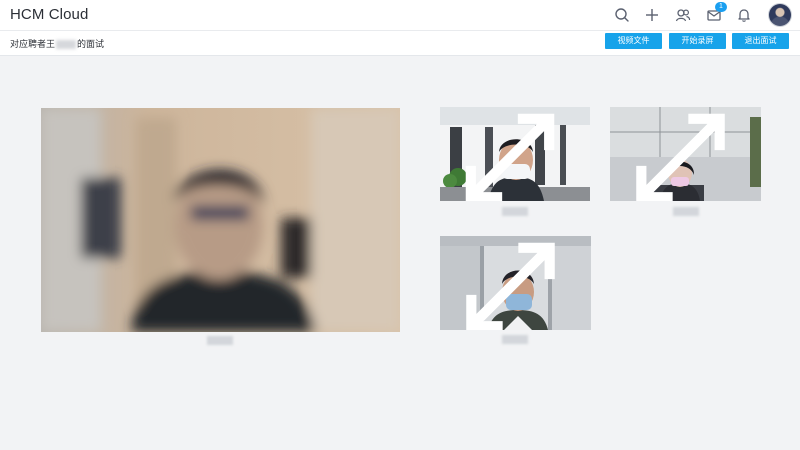  I want to click on participant-3-name, so click(515, 340).